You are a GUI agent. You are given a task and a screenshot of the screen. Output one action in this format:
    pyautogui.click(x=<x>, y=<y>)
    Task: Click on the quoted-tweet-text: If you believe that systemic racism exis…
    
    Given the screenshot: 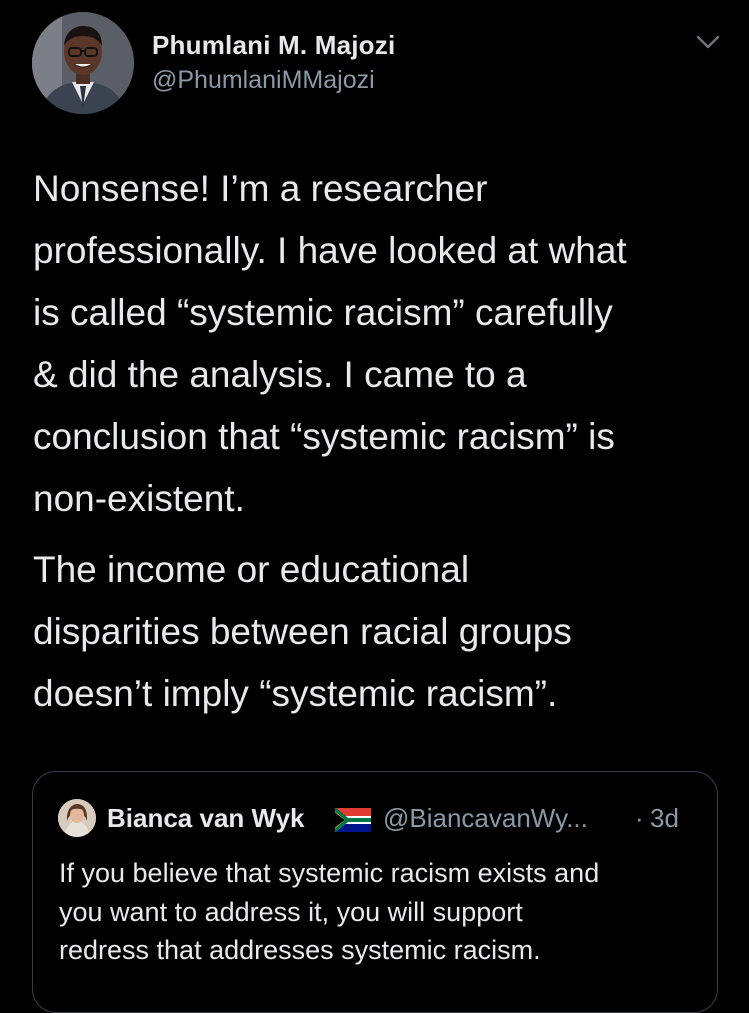 What is the action you would take?
    pyautogui.click(x=379, y=912)
    